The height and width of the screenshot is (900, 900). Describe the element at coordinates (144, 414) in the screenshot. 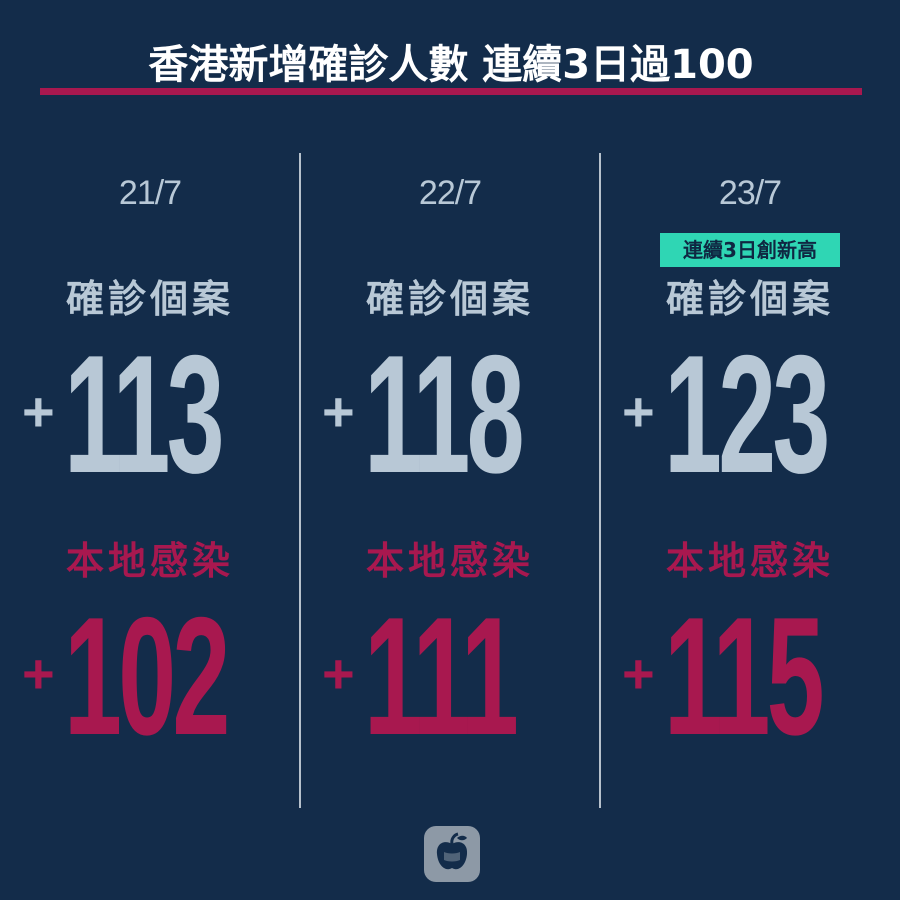

I see `confirmed-cases-number: 113` at that location.